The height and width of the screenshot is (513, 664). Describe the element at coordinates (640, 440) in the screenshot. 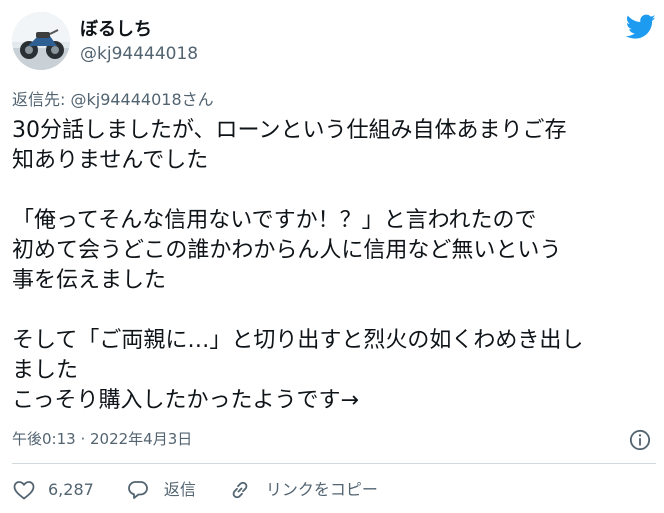

I see `info-icon` at that location.